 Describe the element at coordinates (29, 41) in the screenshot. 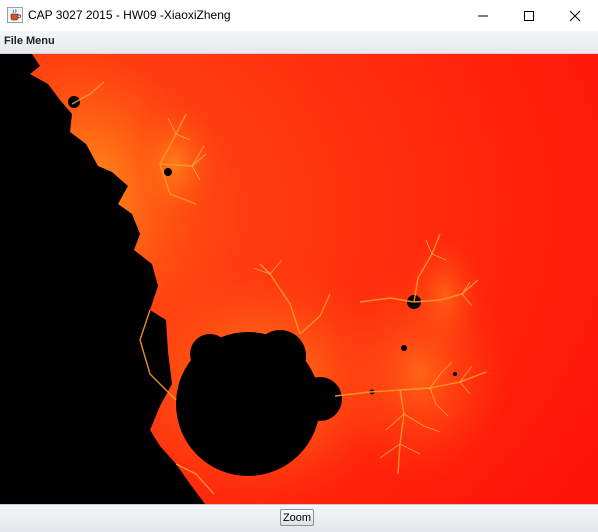

I see `menu-file: File Menu` at that location.